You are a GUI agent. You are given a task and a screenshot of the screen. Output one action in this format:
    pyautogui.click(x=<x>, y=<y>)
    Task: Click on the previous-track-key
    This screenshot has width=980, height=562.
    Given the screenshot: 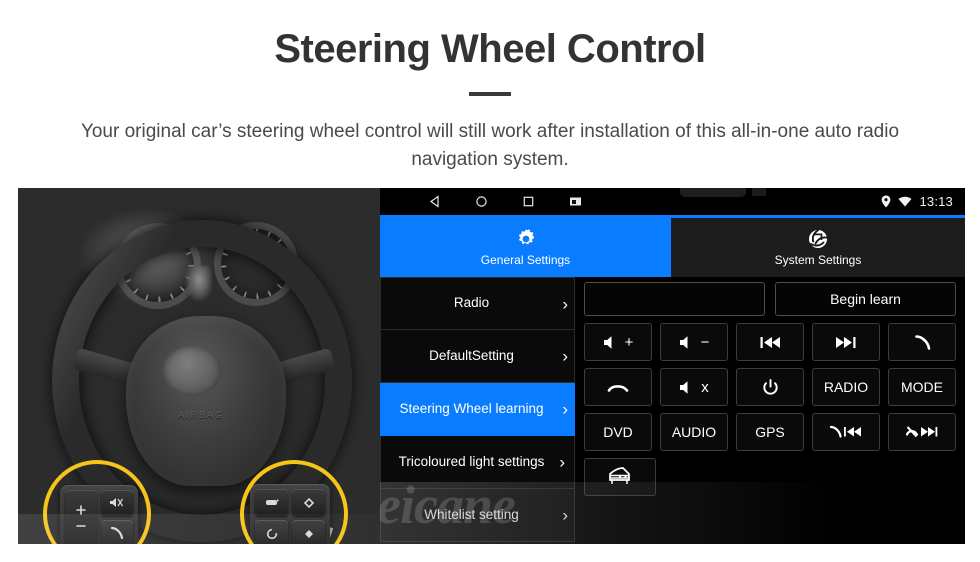 What is the action you would take?
    pyautogui.click(x=770, y=342)
    